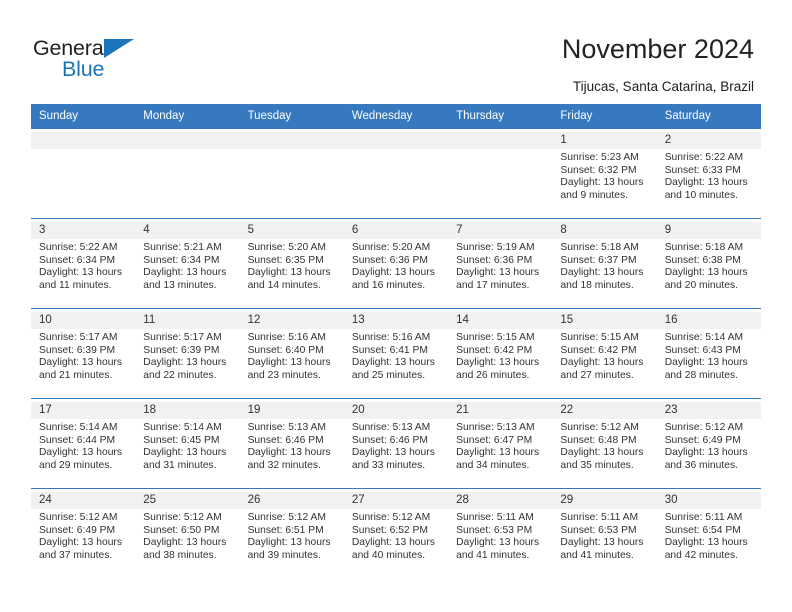  What do you see at coordinates (285, 440) in the screenshot?
I see `sunset-time: Sunset: 6:46 PM` at bounding box center [285, 440].